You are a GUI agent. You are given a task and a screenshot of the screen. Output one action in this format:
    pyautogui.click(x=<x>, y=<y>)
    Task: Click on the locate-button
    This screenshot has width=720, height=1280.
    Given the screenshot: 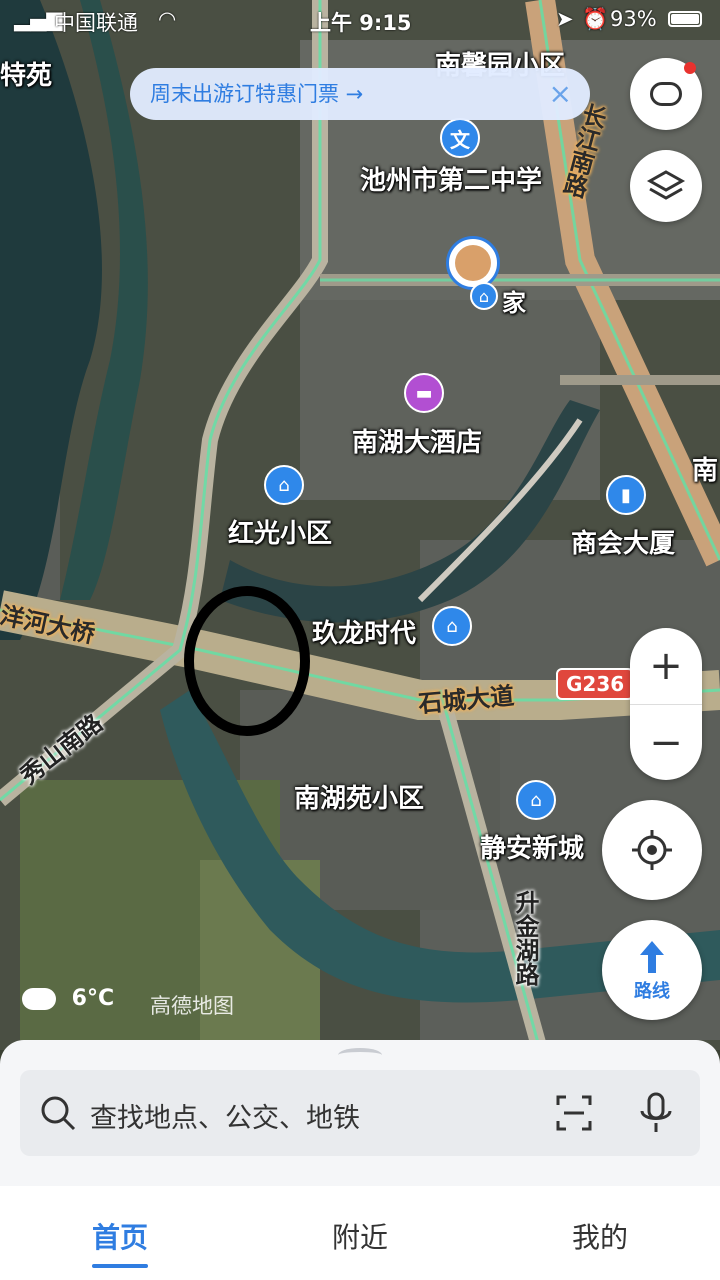 What is the action you would take?
    pyautogui.click(x=652, y=850)
    